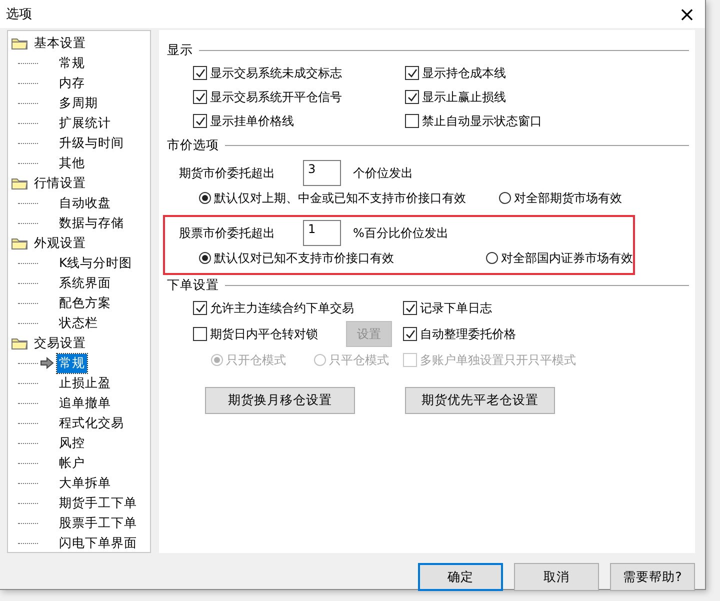 This screenshot has height=601, width=720. Describe the element at coordinates (91, 143) in the screenshot. I see `tree-item: 升级与时间` at that location.